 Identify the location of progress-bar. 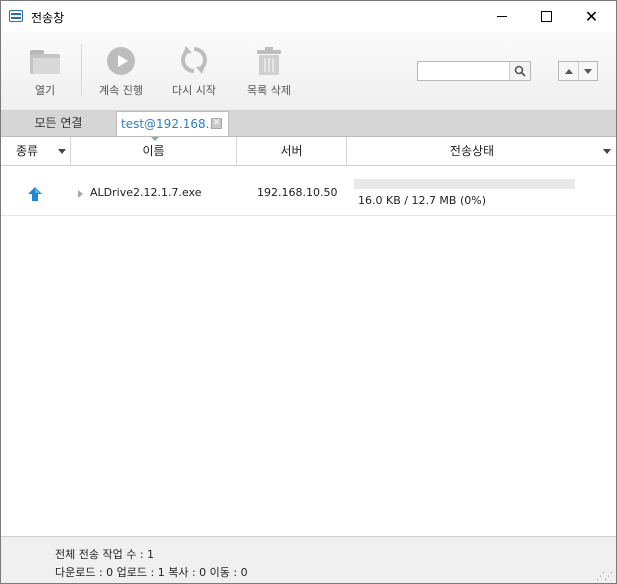
(464, 184).